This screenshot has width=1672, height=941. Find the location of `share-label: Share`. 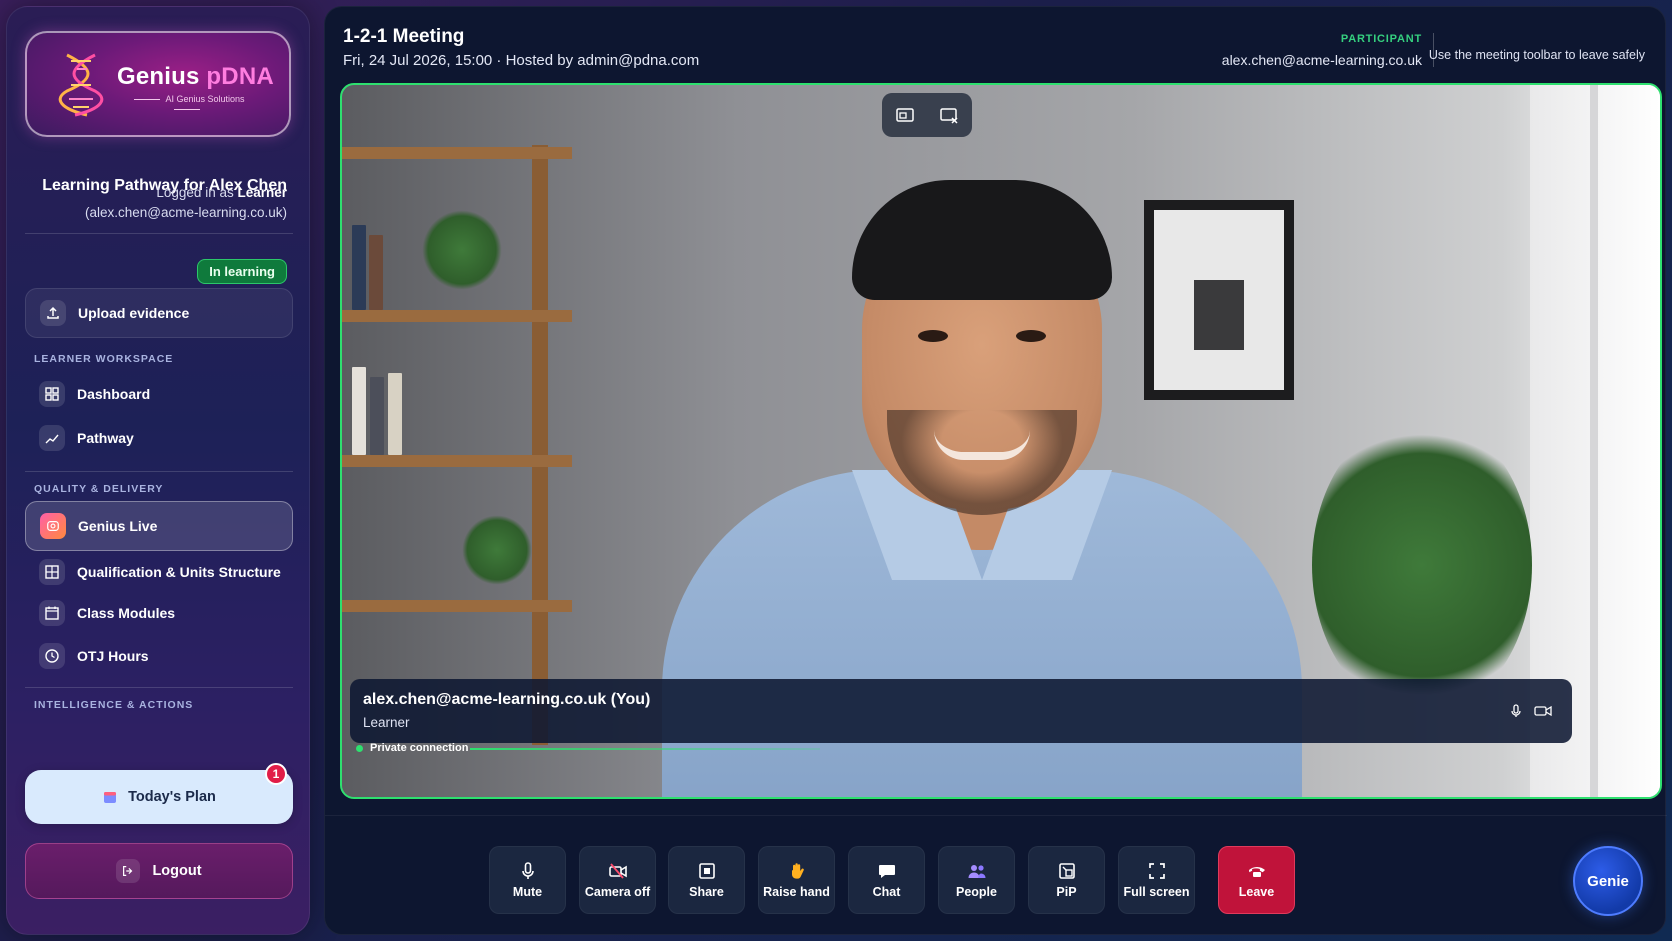

share-label: Share is located at coordinates (706, 892).